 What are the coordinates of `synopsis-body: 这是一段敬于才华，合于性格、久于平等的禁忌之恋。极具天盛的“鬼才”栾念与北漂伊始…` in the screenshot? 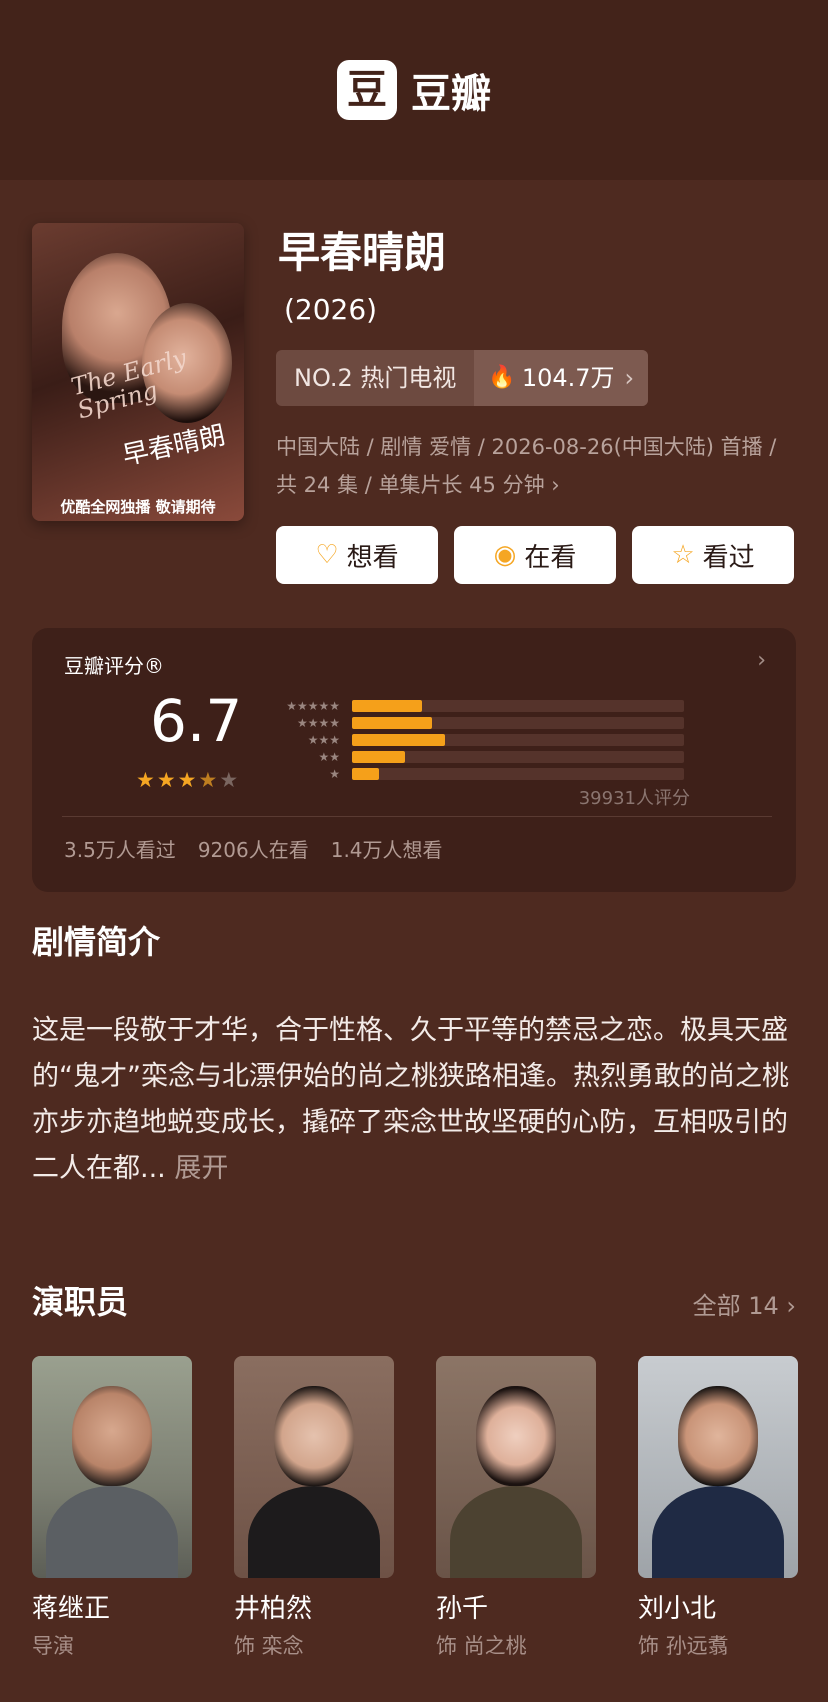 It's located at (410, 1099).